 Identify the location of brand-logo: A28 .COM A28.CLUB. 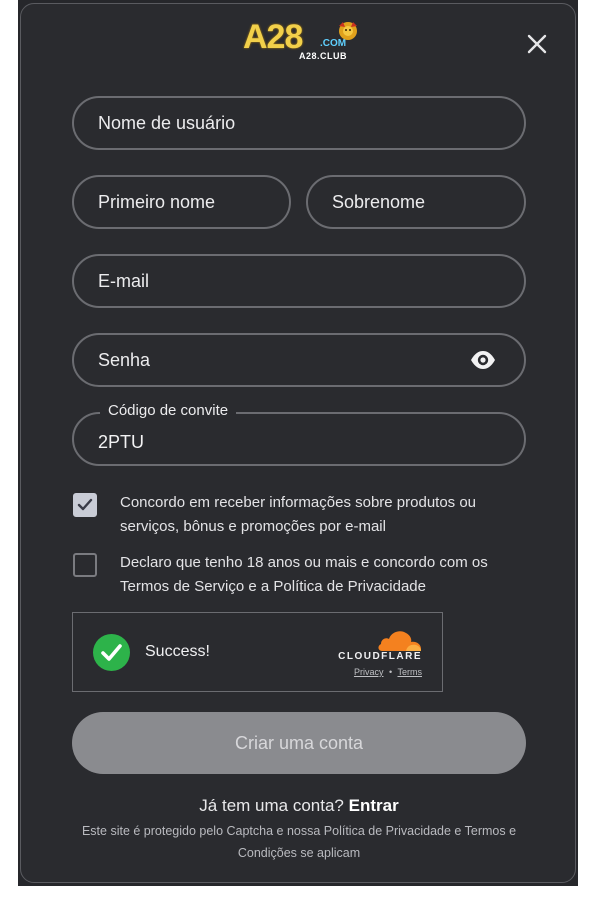
(303, 41).